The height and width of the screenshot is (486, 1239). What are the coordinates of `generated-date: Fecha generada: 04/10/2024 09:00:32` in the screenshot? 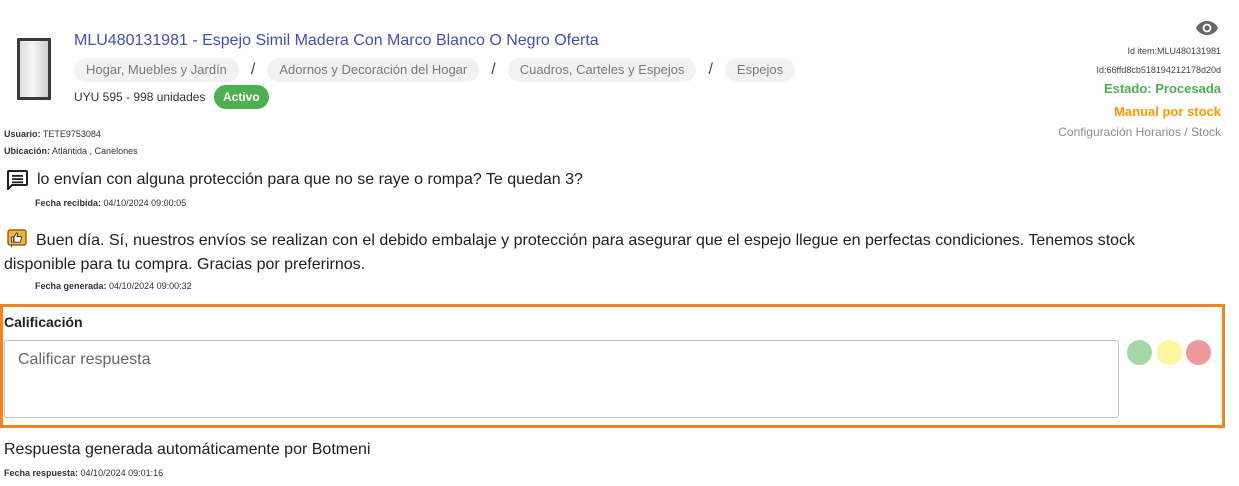 It's located at (113, 286).